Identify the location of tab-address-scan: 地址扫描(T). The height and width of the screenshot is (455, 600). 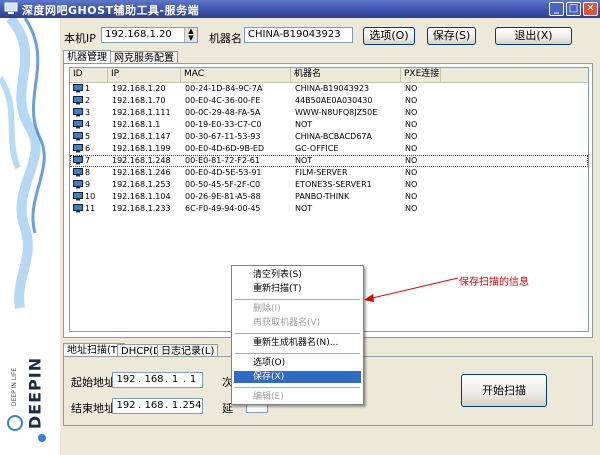
(94, 350).